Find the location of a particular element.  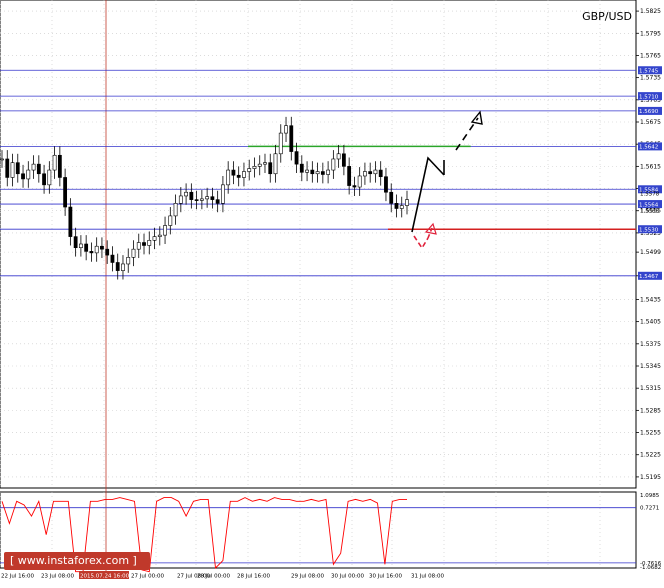

y-tick-label: 1.5375 is located at coordinates (650, 344).